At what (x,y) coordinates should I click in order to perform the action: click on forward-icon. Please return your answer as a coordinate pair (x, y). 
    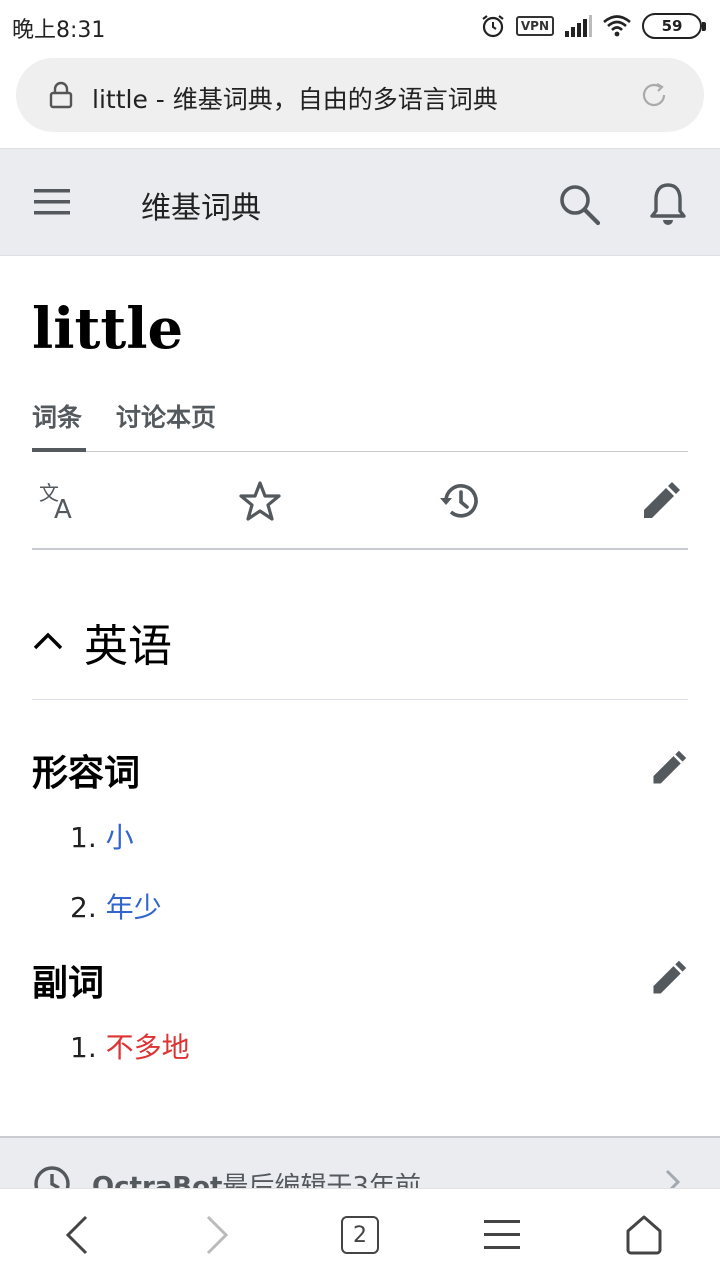
    Looking at the image, I should click on (217, 1235).